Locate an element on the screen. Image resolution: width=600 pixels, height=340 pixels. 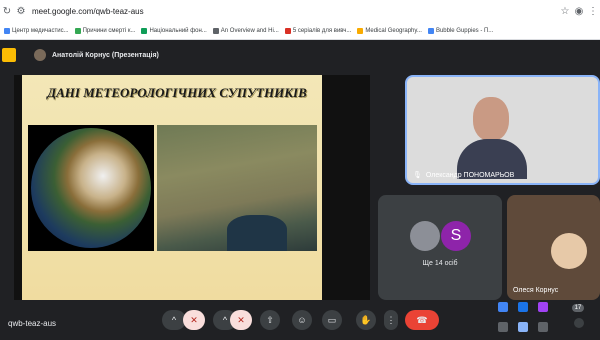
participant-video is located at coordinates (492, 138).